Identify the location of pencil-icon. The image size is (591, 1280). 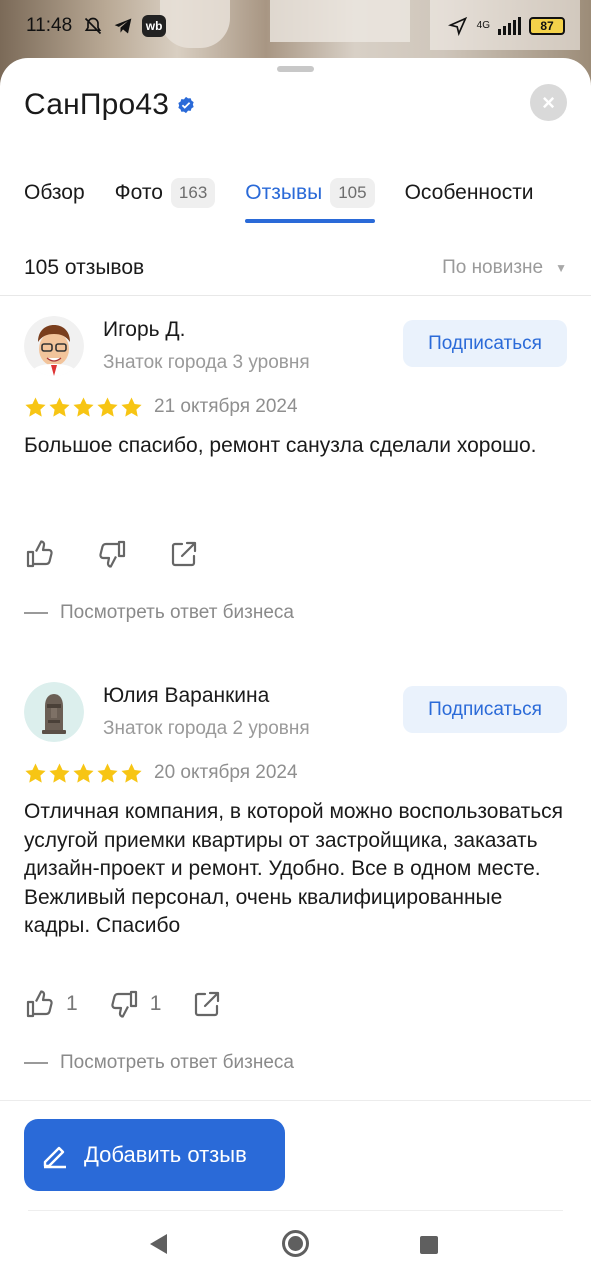
(54, 1157).